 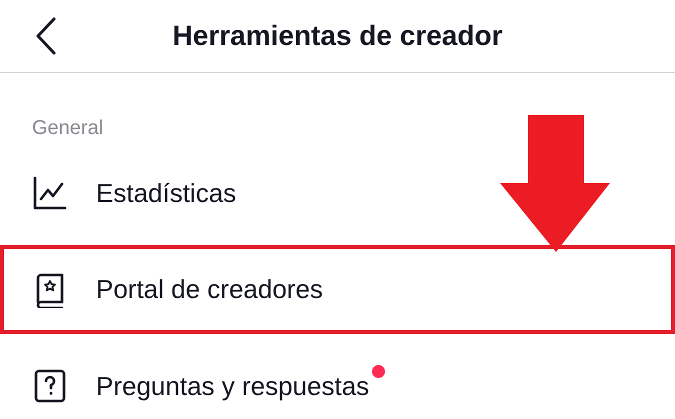 What do you see at coordinates (233, 386) in the screenshot?
I see `menu-item-label: Preguntas y respuestas` at bounding box center [233, 386].